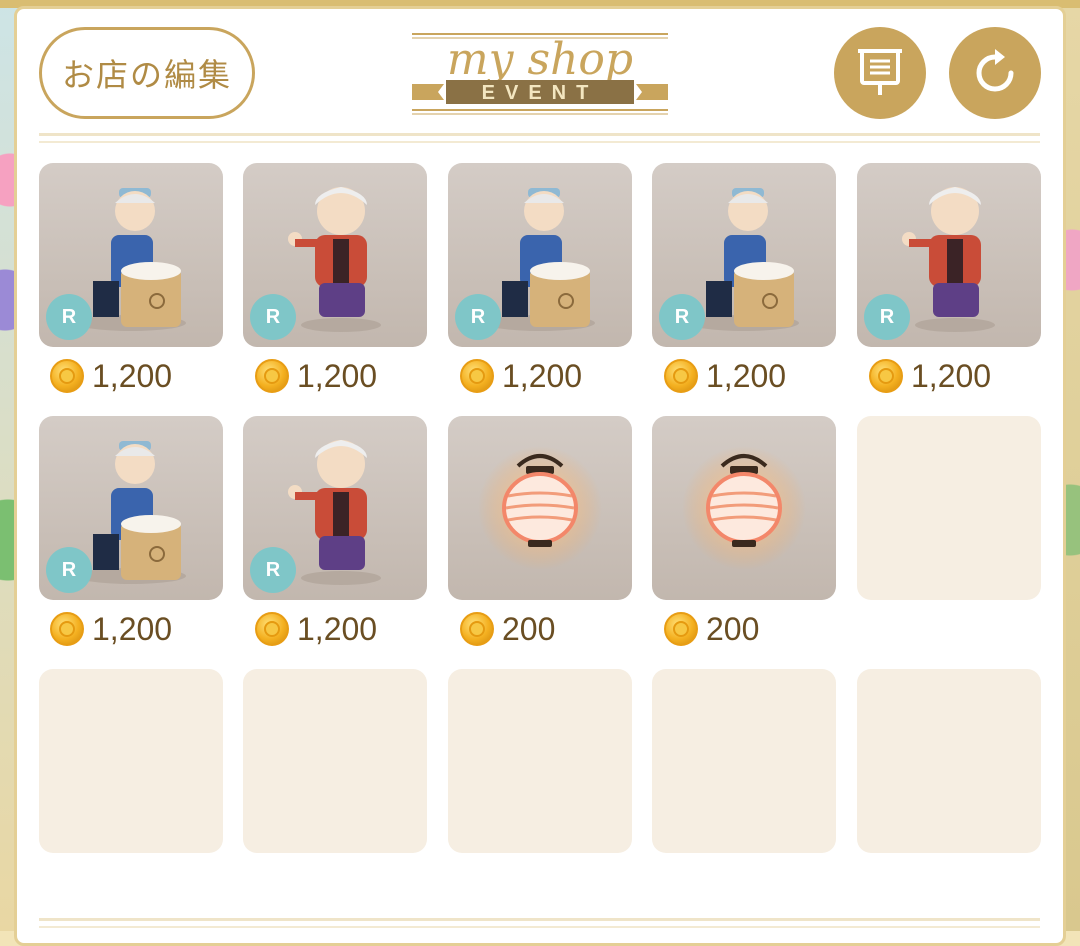 Image resolution: width=1080 pixels, height=946 pixels. What do you see at coordinates (539, 919) in the screenshot?
I see `footer-divider` at bounding box center [539, 919].